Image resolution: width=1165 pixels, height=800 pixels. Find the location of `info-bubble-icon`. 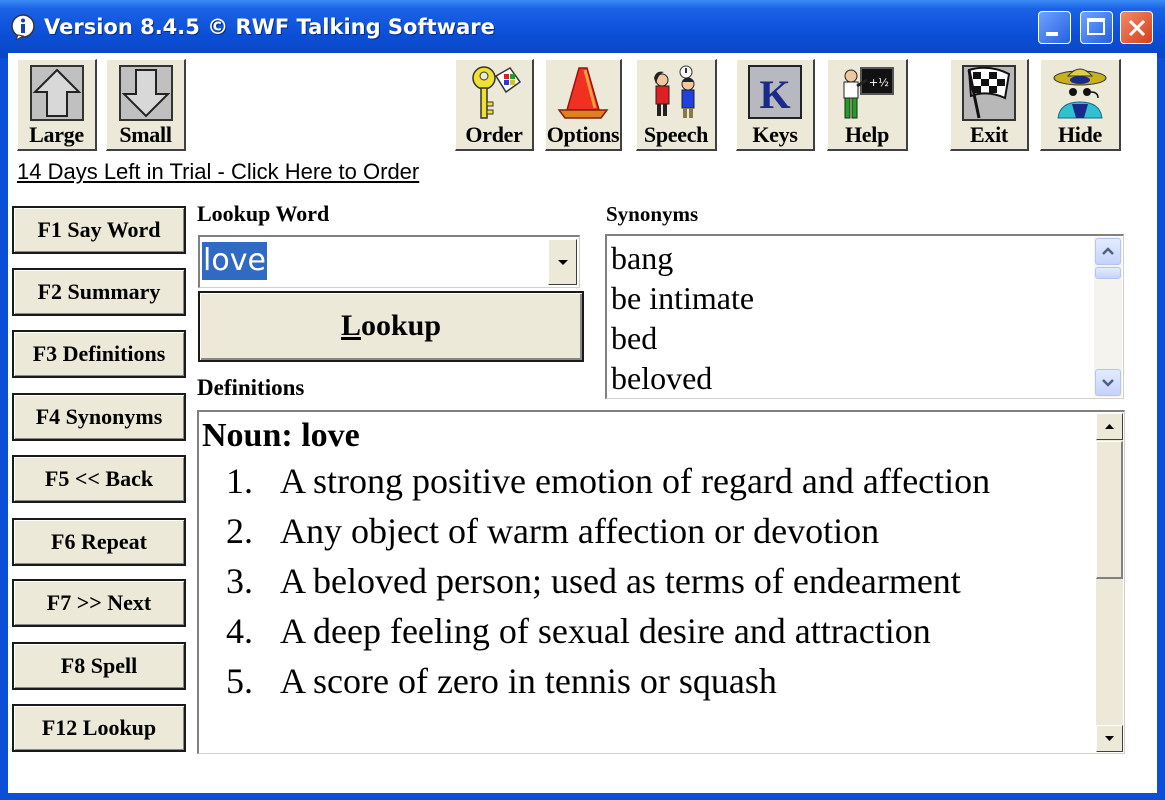

info-bubble-icon is located at coordinates (23, 27).